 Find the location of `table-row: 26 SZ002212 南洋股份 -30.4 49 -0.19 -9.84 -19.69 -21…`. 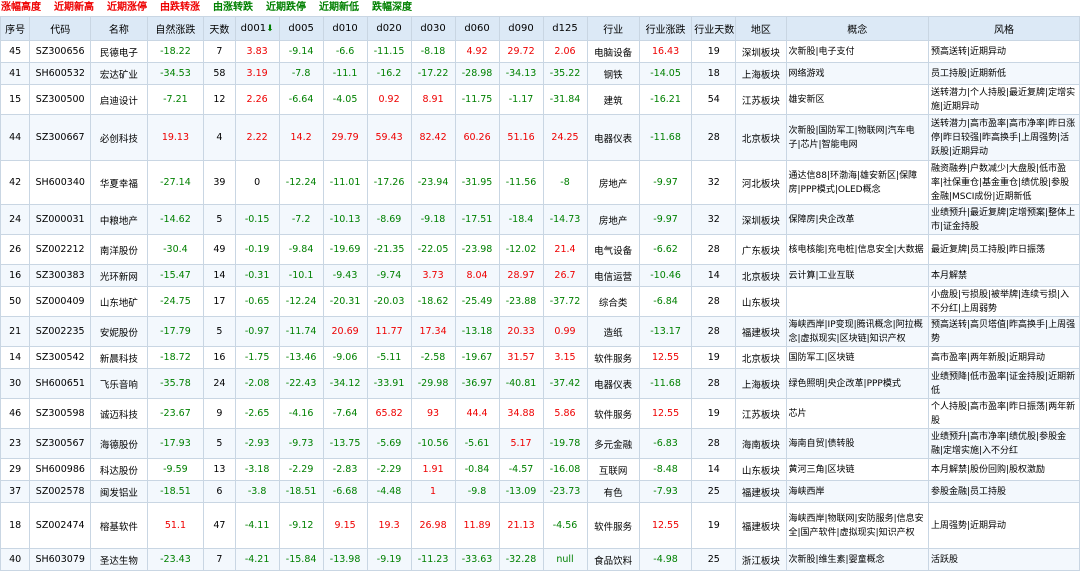

table-row: 26 SZ002212 南洋股份 -30.4 49 -0.19 -9.84 -19.69 -21… is located at coordinates (540, 249).